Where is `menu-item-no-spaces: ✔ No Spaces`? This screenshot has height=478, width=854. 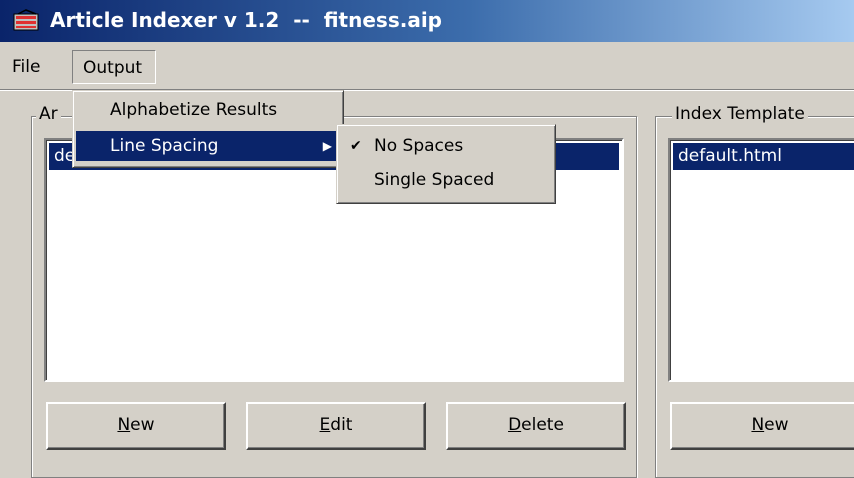
menu-item-no-spaces: ✔ No Spaces is located at coordinates (446, 146).